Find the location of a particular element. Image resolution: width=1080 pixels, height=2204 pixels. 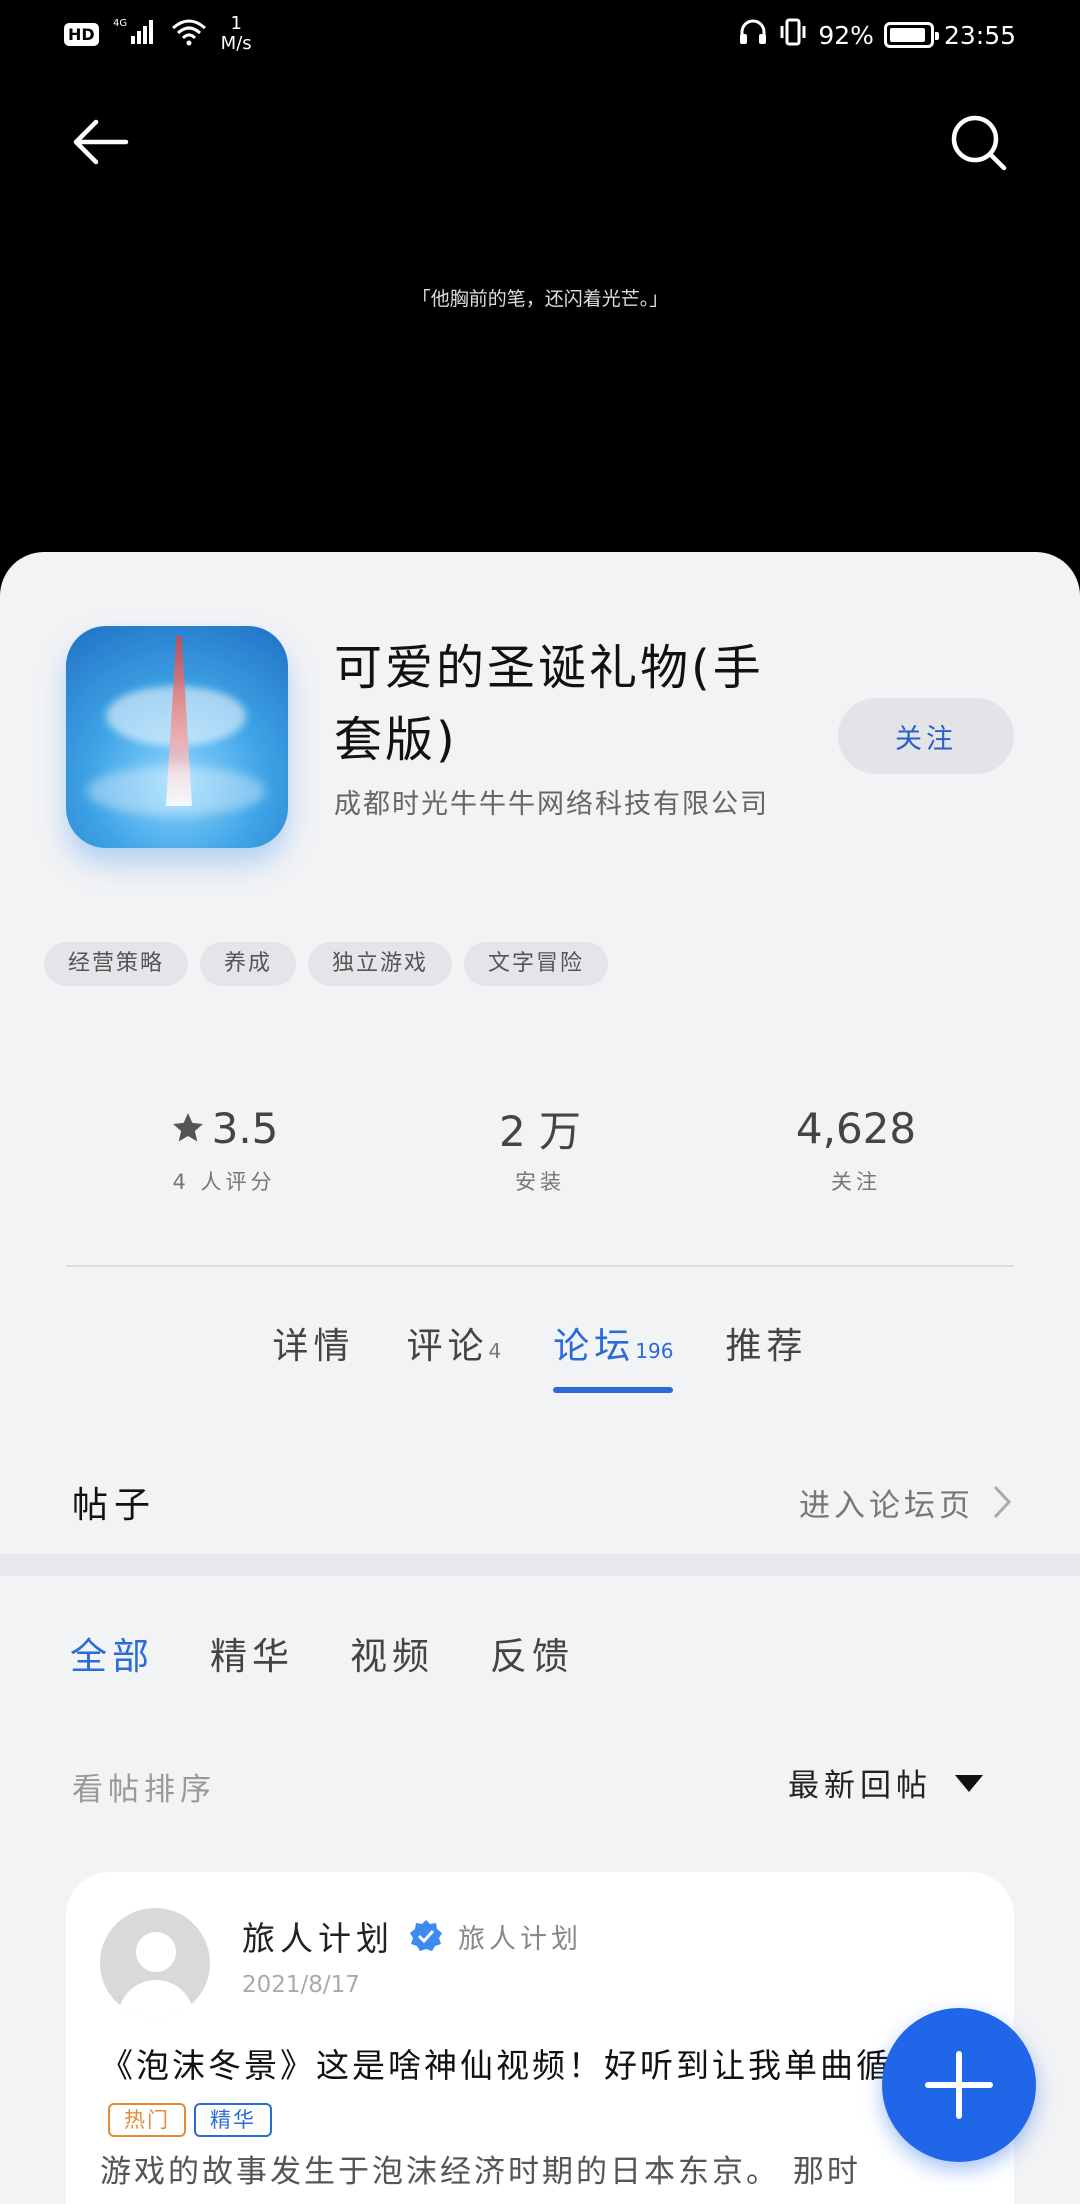

section-separator is located at coordinates (540, 1565).